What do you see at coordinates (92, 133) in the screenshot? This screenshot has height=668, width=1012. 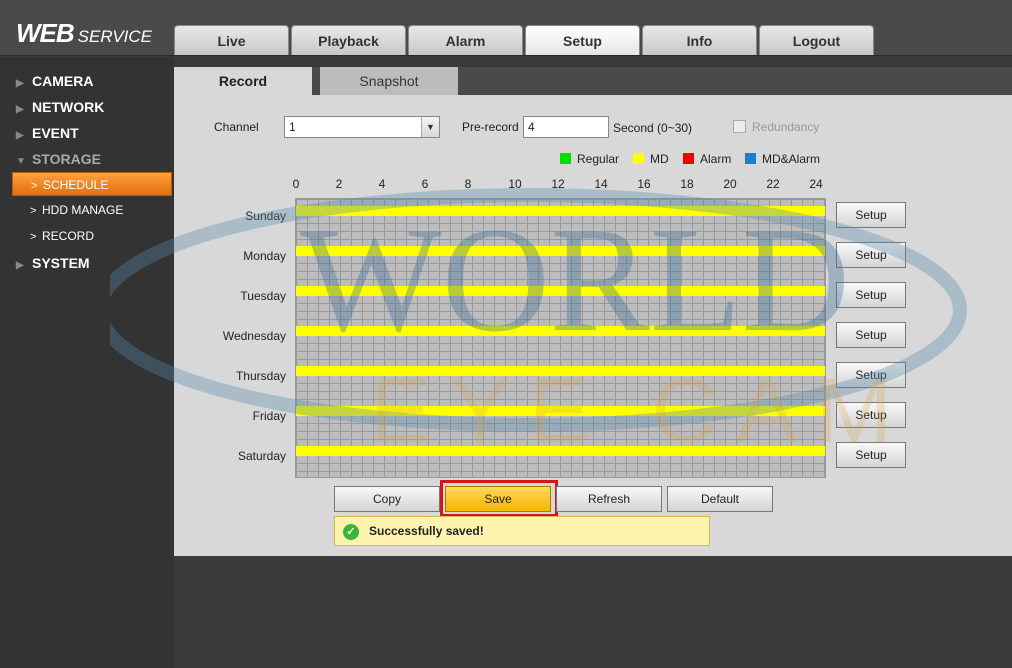 I see `sidebar-item-event: ▶ EVENT` at bounding box center [92, 133].